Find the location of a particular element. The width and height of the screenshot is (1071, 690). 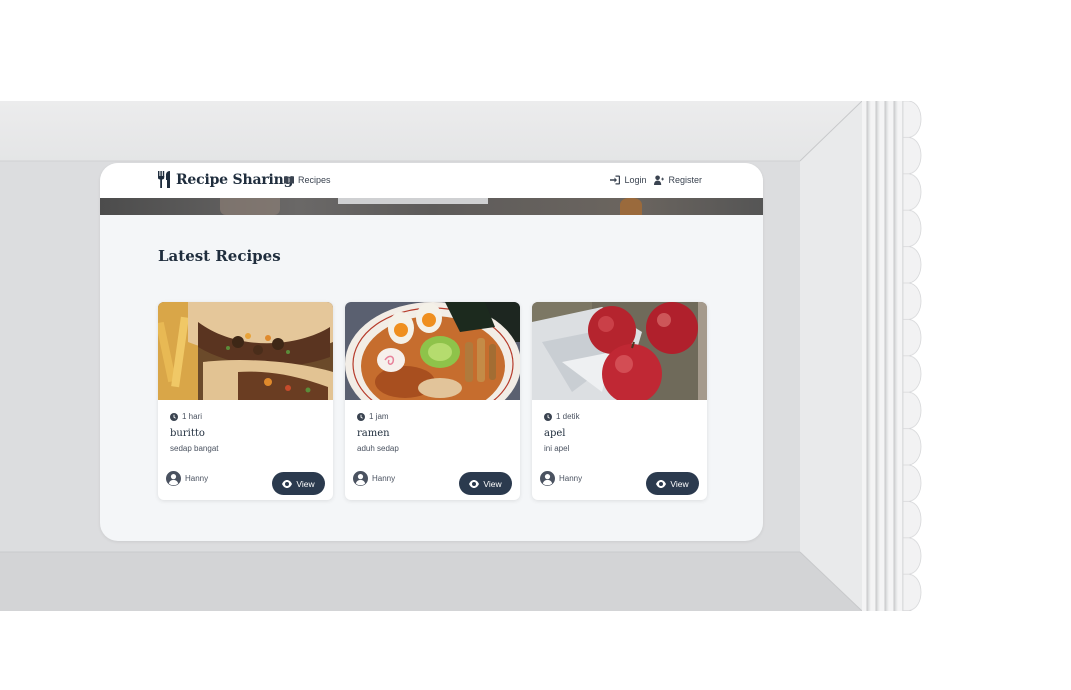

utensils-icon is located at coordinates (164, 179).